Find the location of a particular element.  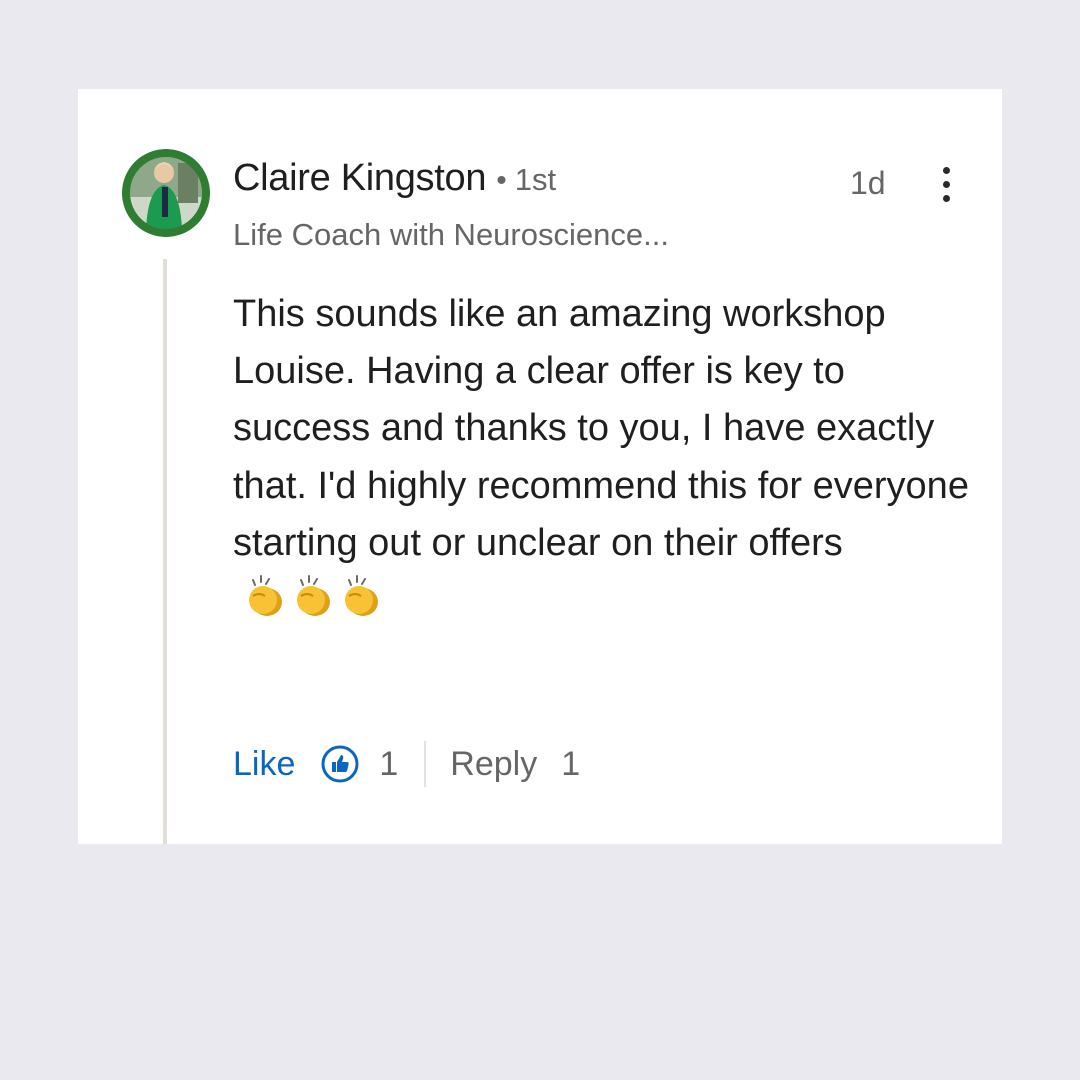

more-options-icon is located at coordinates (946, 185).